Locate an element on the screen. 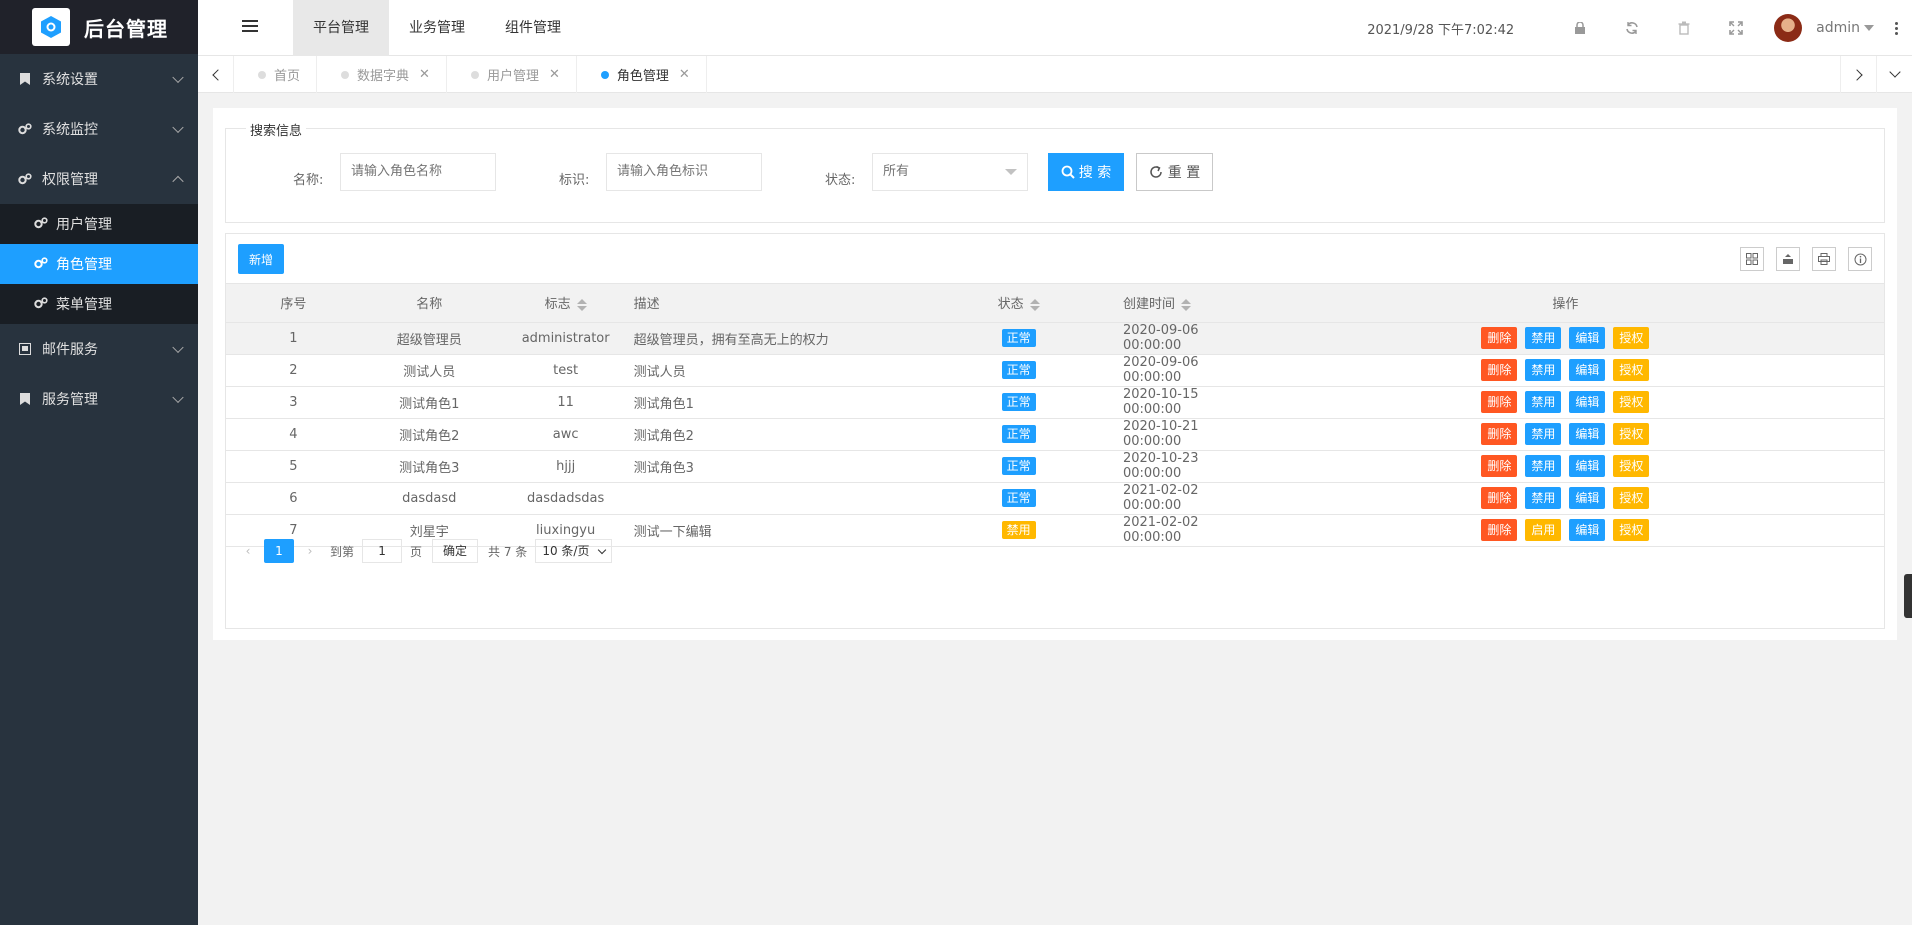 This screenshot has width=1912, height=925. goto-page-input: 1 is located at coordinates (382, 551).